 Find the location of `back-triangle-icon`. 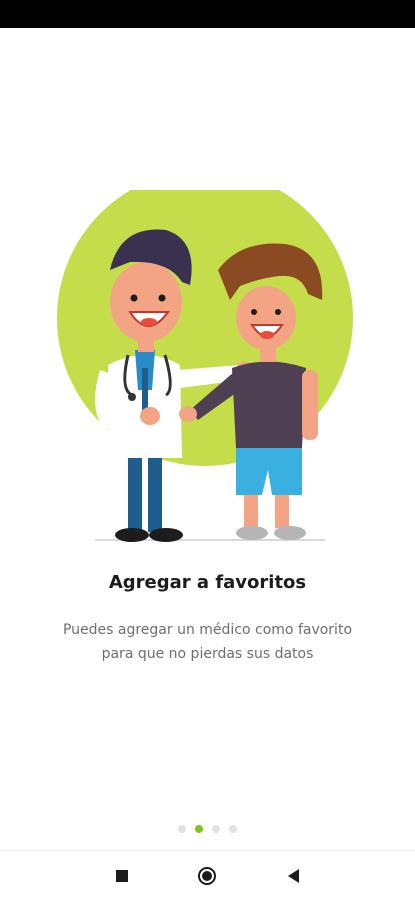

back-triangle-icon is located at coordinates (293, 876).